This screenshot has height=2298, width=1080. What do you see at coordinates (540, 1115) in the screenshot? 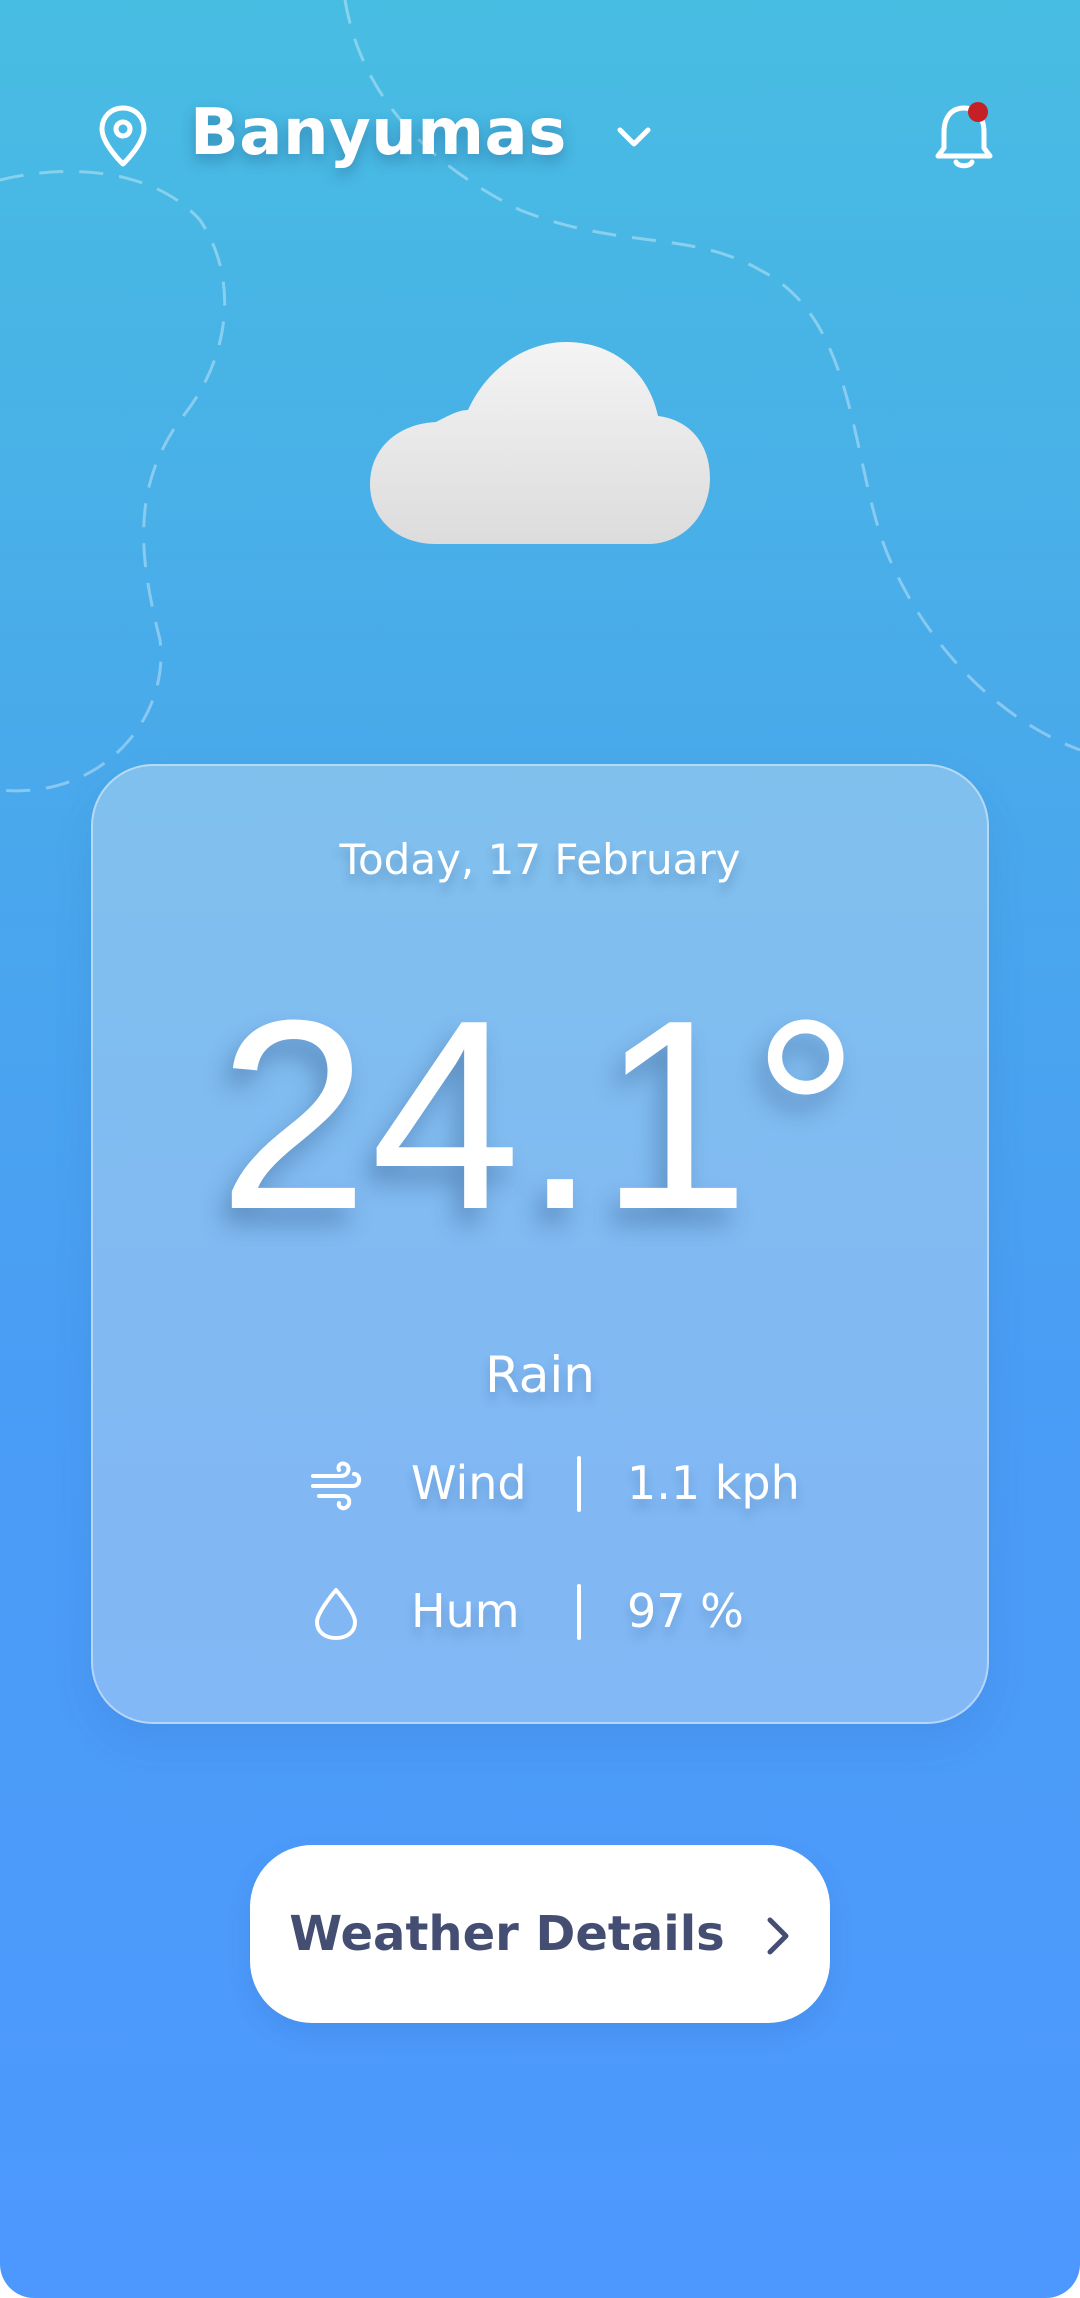
I see `temperature: 24.1°` at bounding box center [540, 1115].